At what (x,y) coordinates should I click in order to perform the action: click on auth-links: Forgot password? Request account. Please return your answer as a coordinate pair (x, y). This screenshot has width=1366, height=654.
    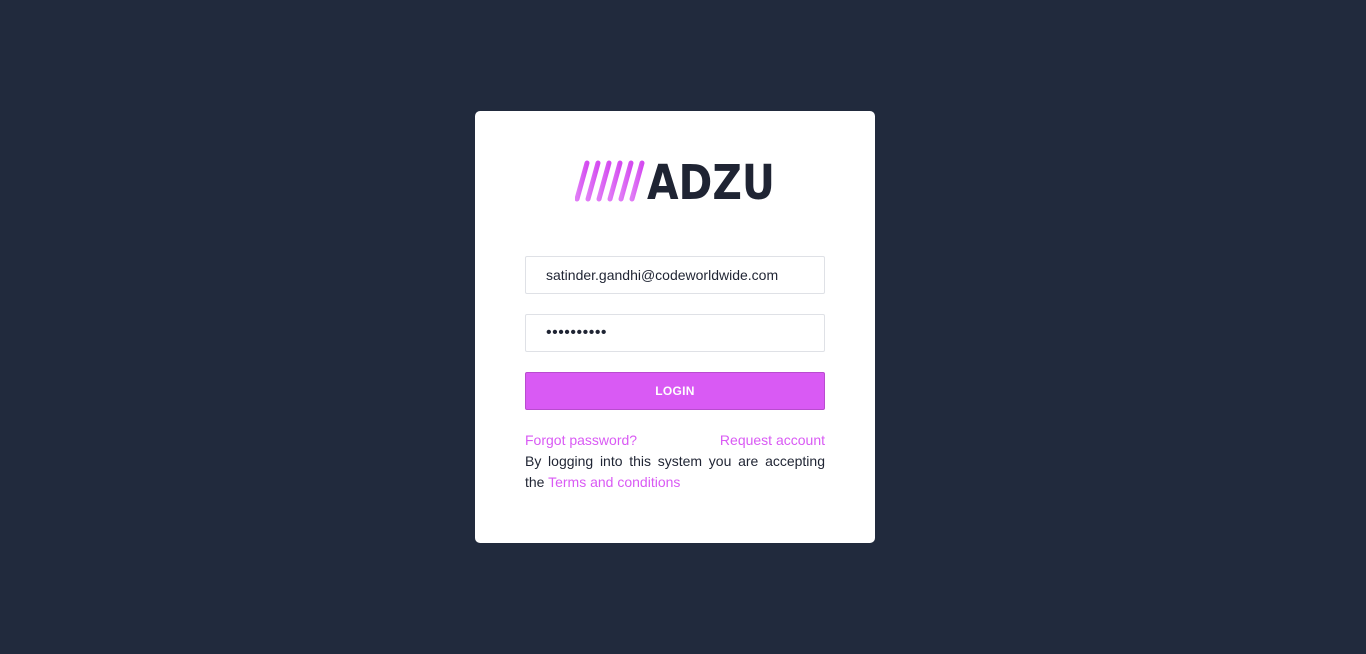
    Looking at the image, I should click on (675, 440).